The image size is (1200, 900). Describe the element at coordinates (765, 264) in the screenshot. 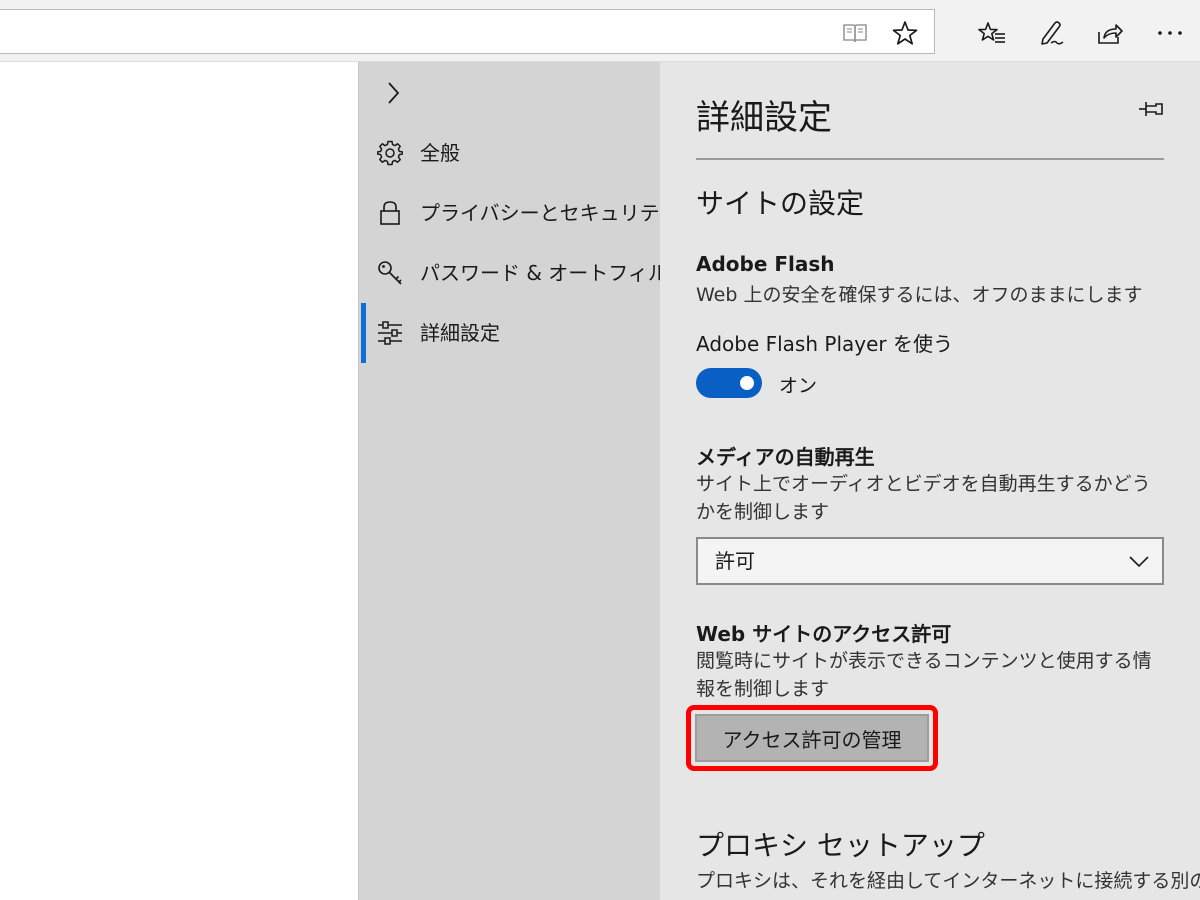

I see `flash-heading: Adobe Flash` at that location.